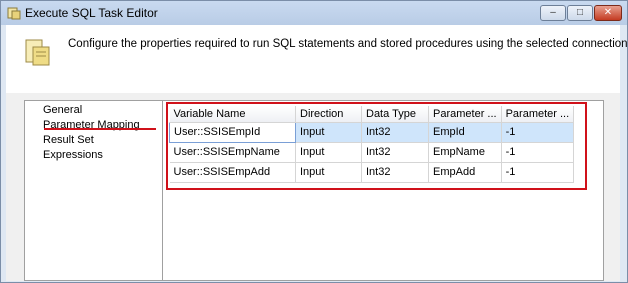  What do you see at coordinates (465, 152) in the screenshot?
I see `parameter-name-cell: EmpName` at bounding box center [465, 152].